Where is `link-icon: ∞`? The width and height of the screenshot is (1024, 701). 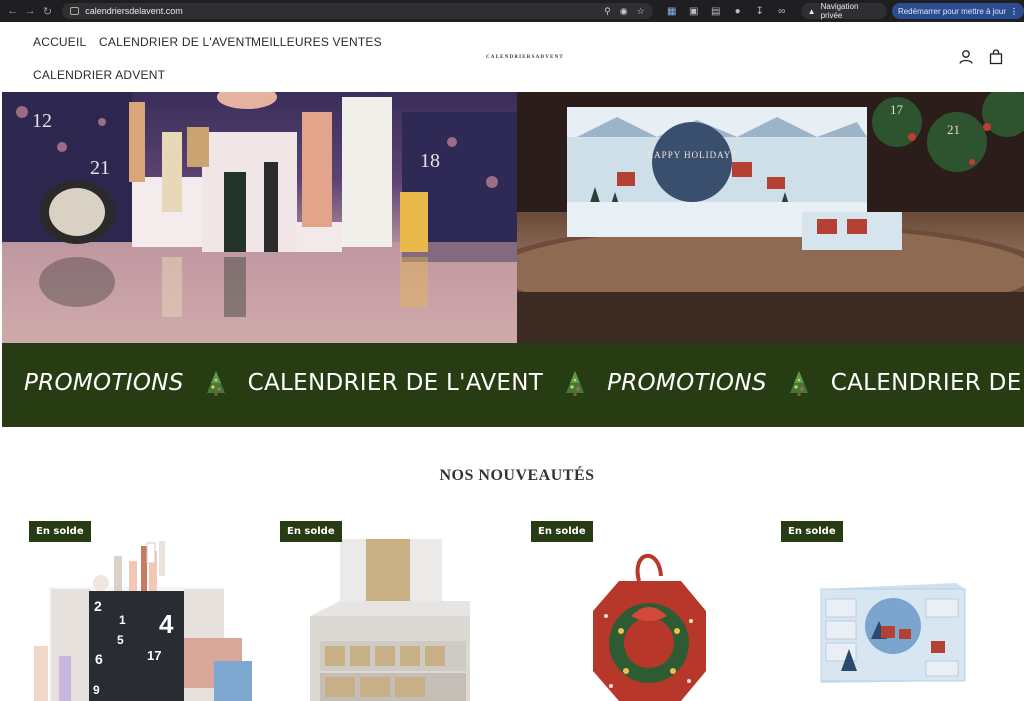
link-icon: ∞ is located at coordinates (782, 11).